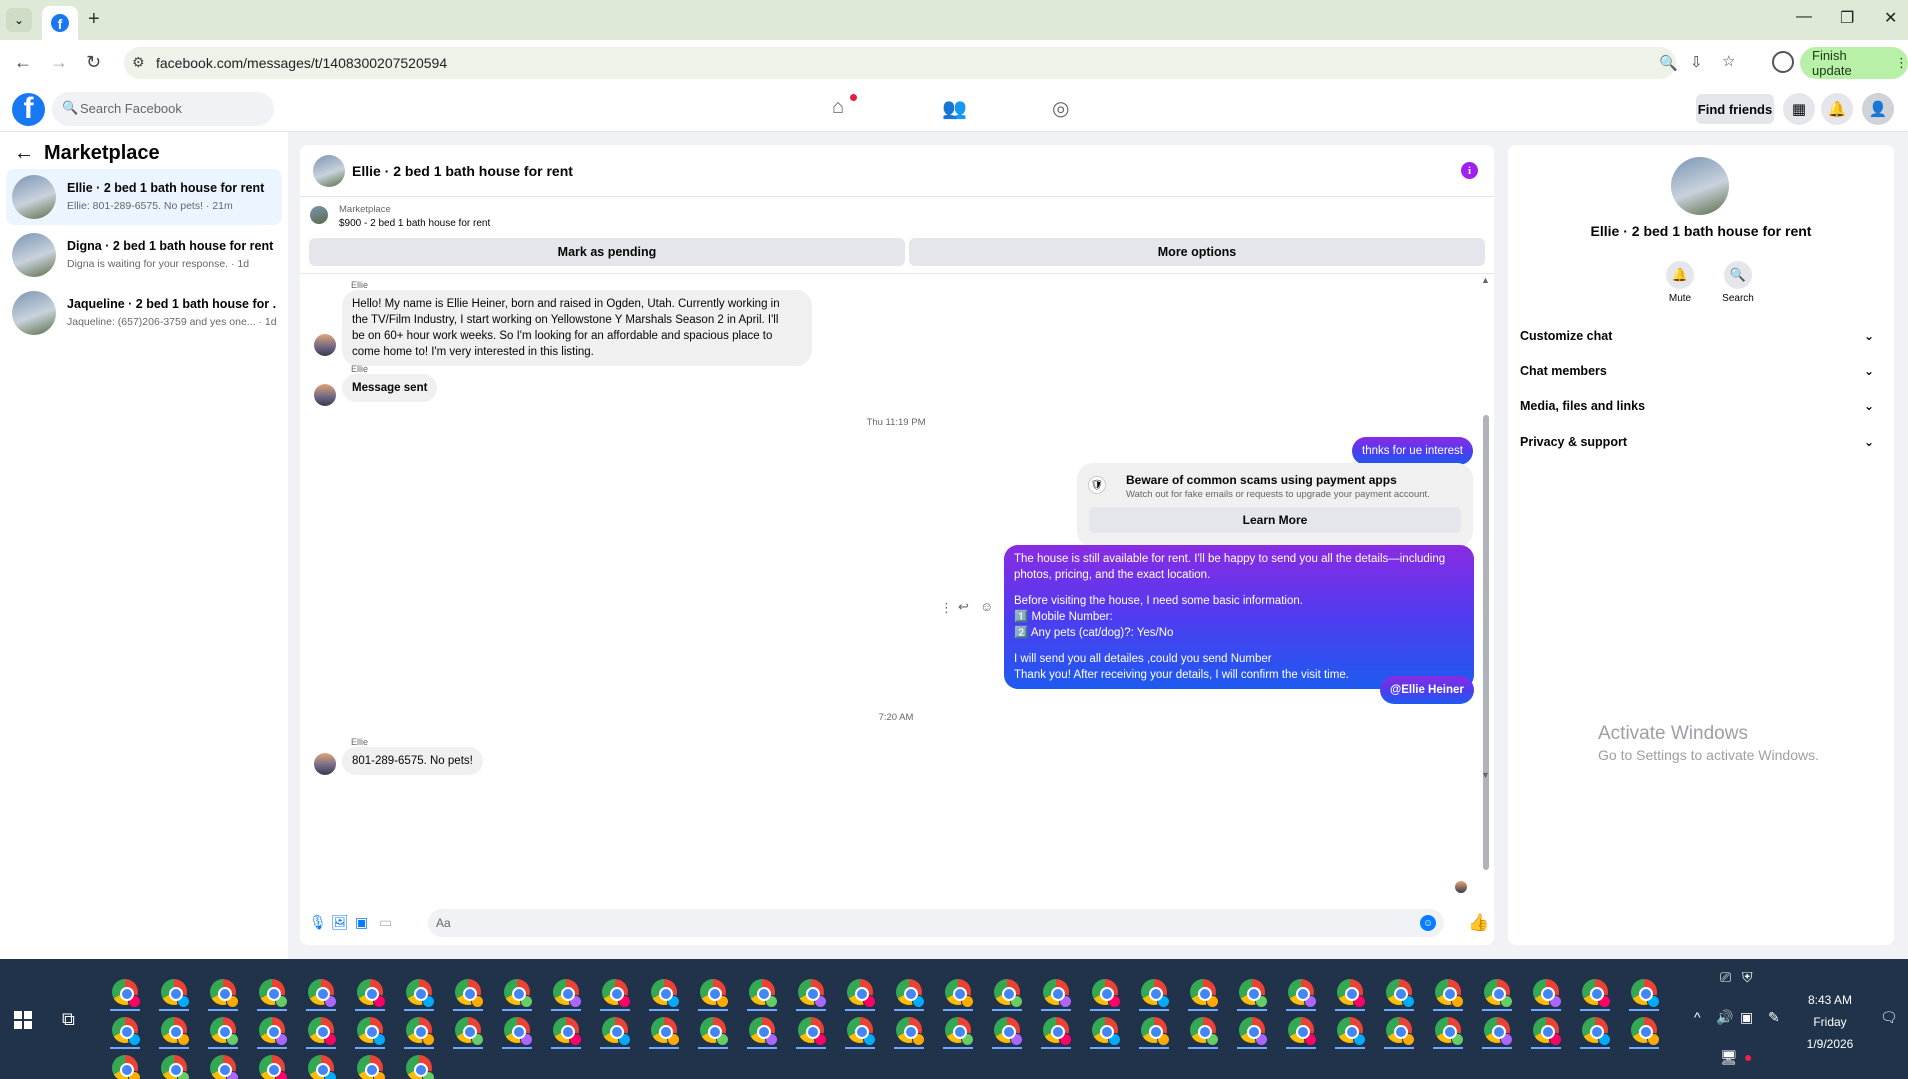  I want to click on facebook-logo-icon: f, so click(28, 109).